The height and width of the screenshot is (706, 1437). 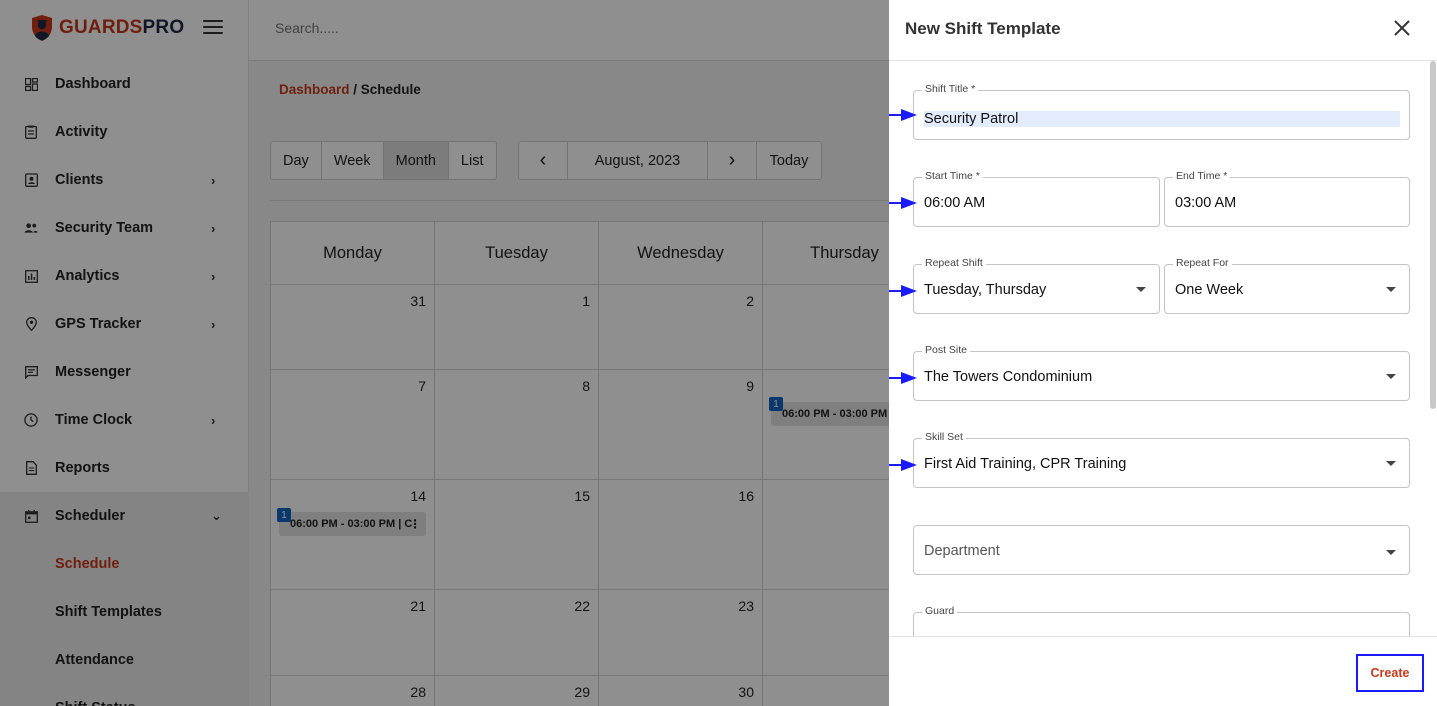 What do you see at coordinates (1209, 290) in the screenshot?
I see `repeat-for-value: One Week` at bounding box center [1209, 290].